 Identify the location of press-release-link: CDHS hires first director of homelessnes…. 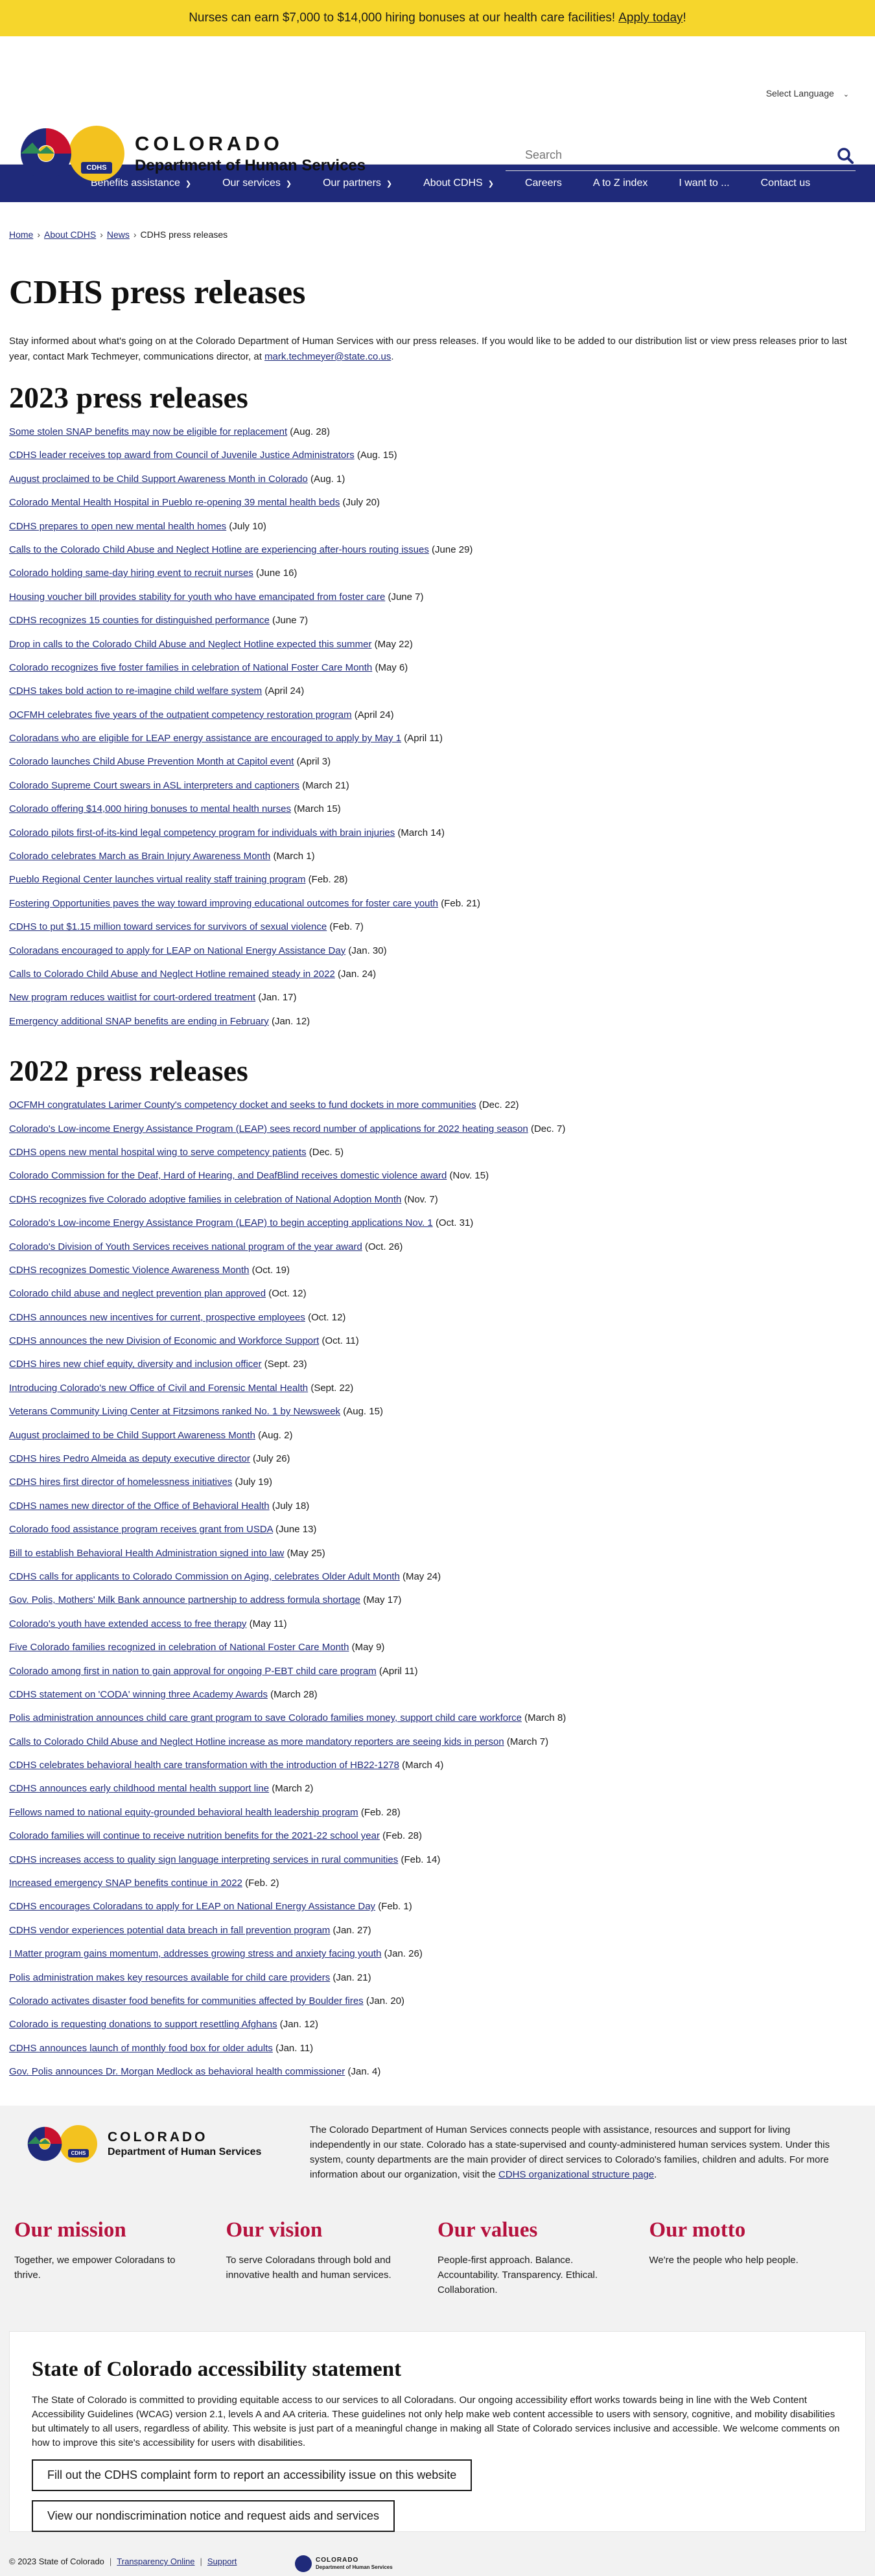
(120, 1482).